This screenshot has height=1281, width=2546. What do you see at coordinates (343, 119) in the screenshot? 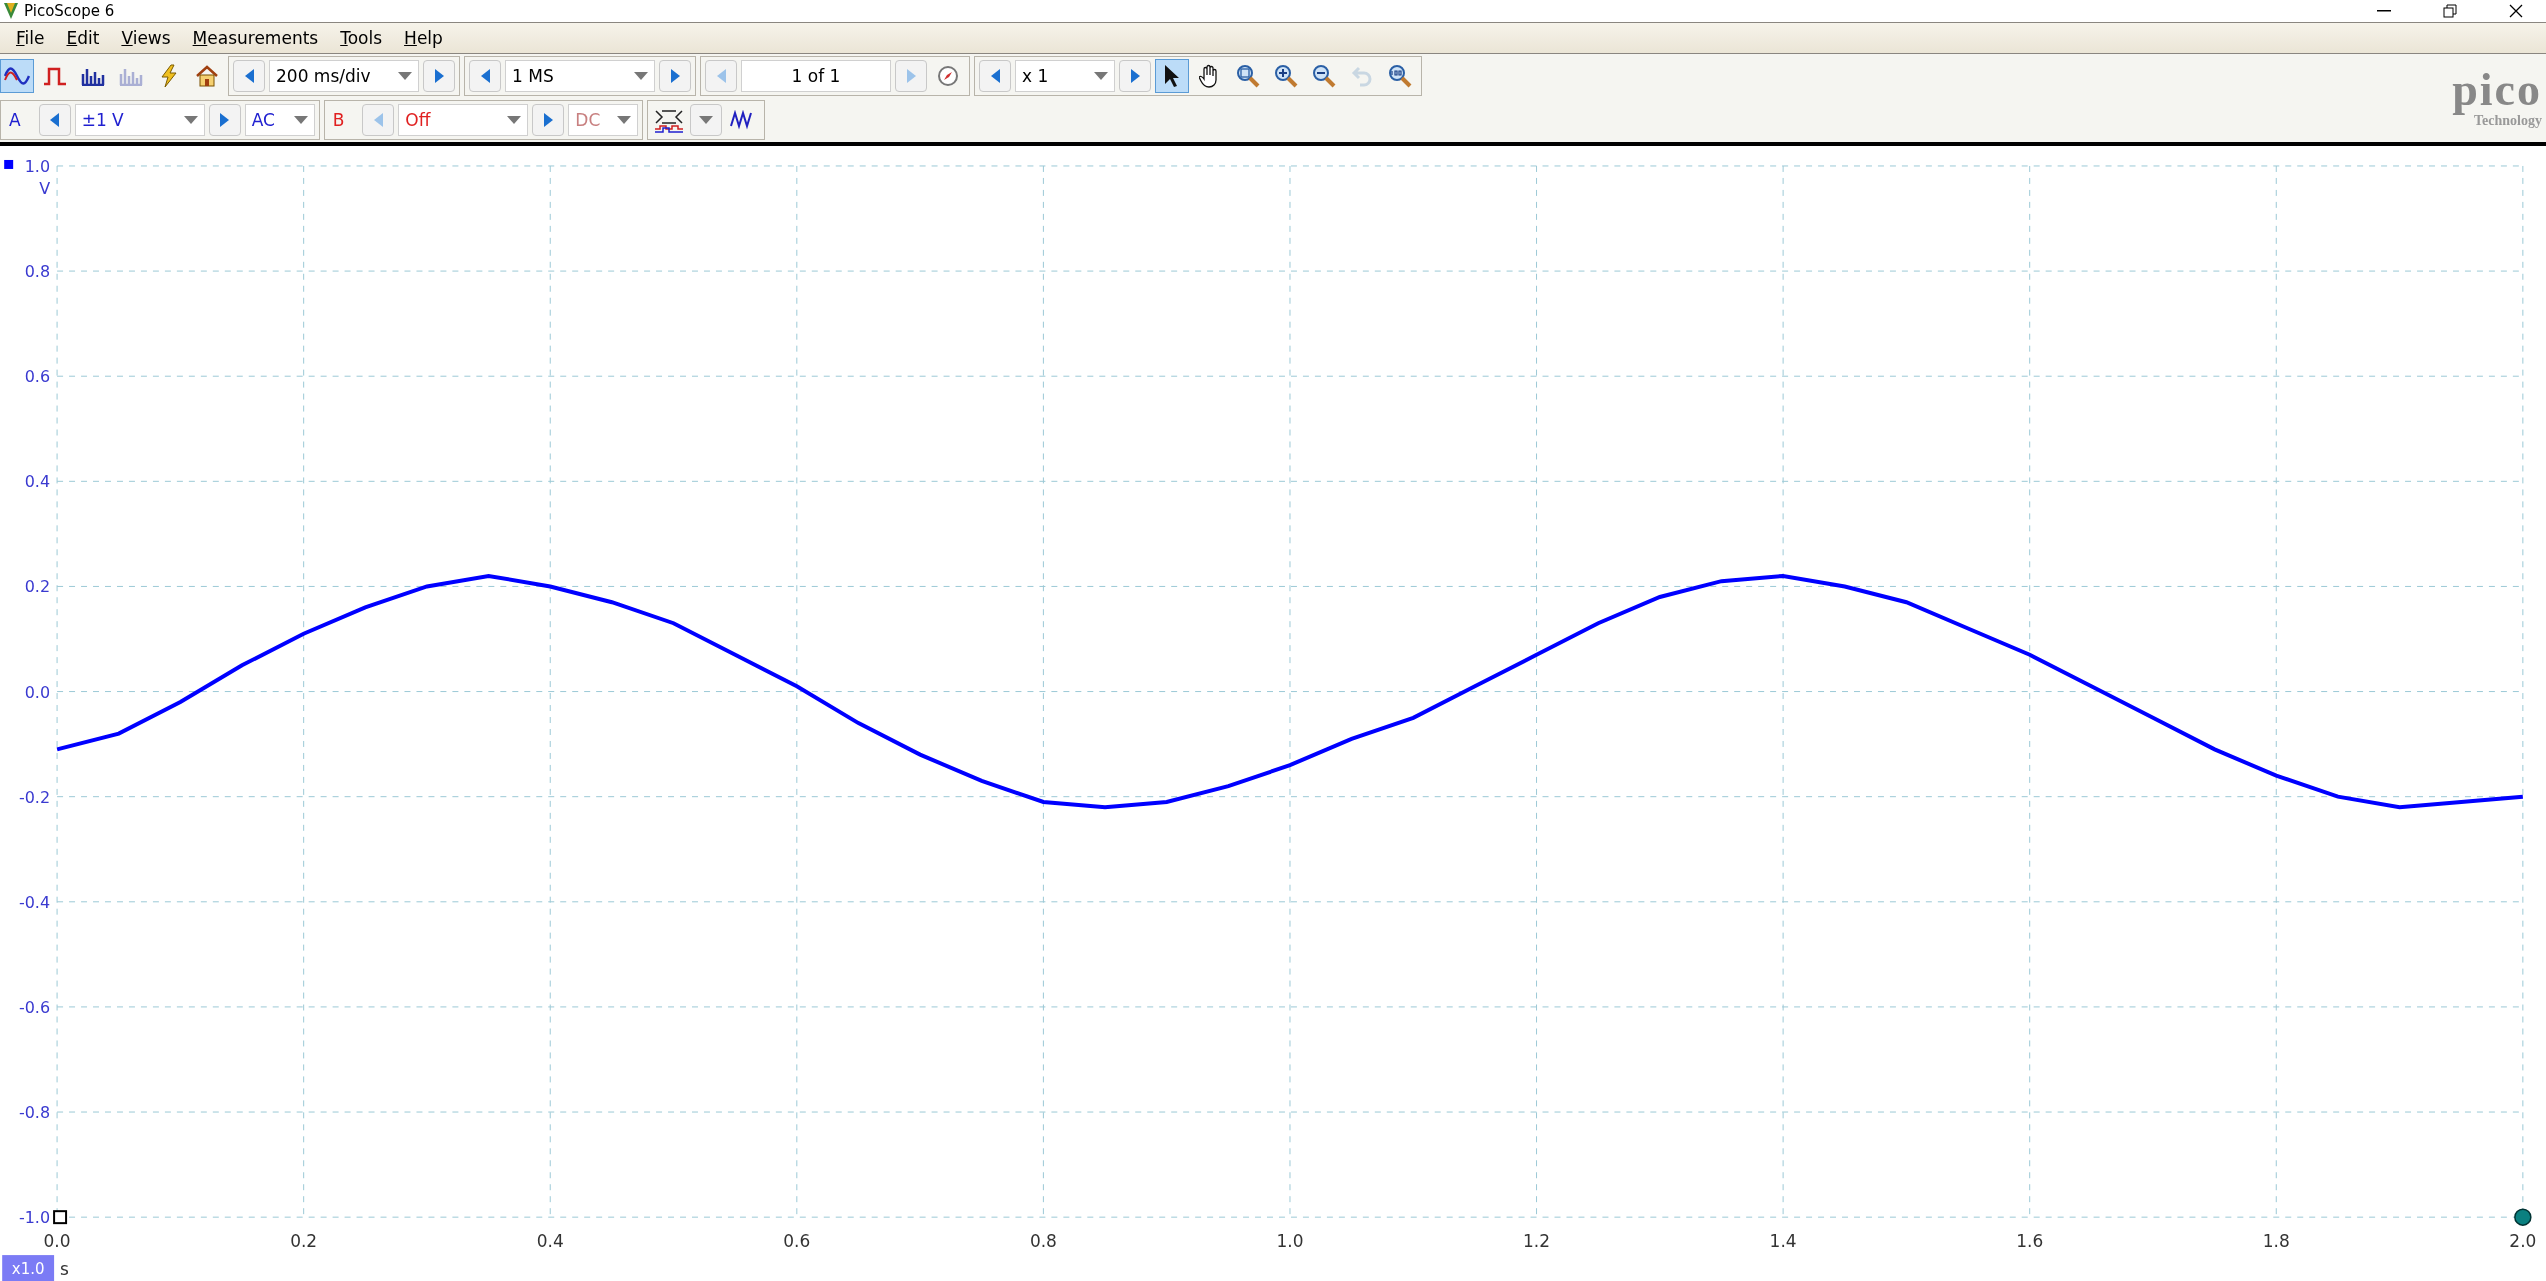
I see `channel-button: B` at bounding box center [343, 119].